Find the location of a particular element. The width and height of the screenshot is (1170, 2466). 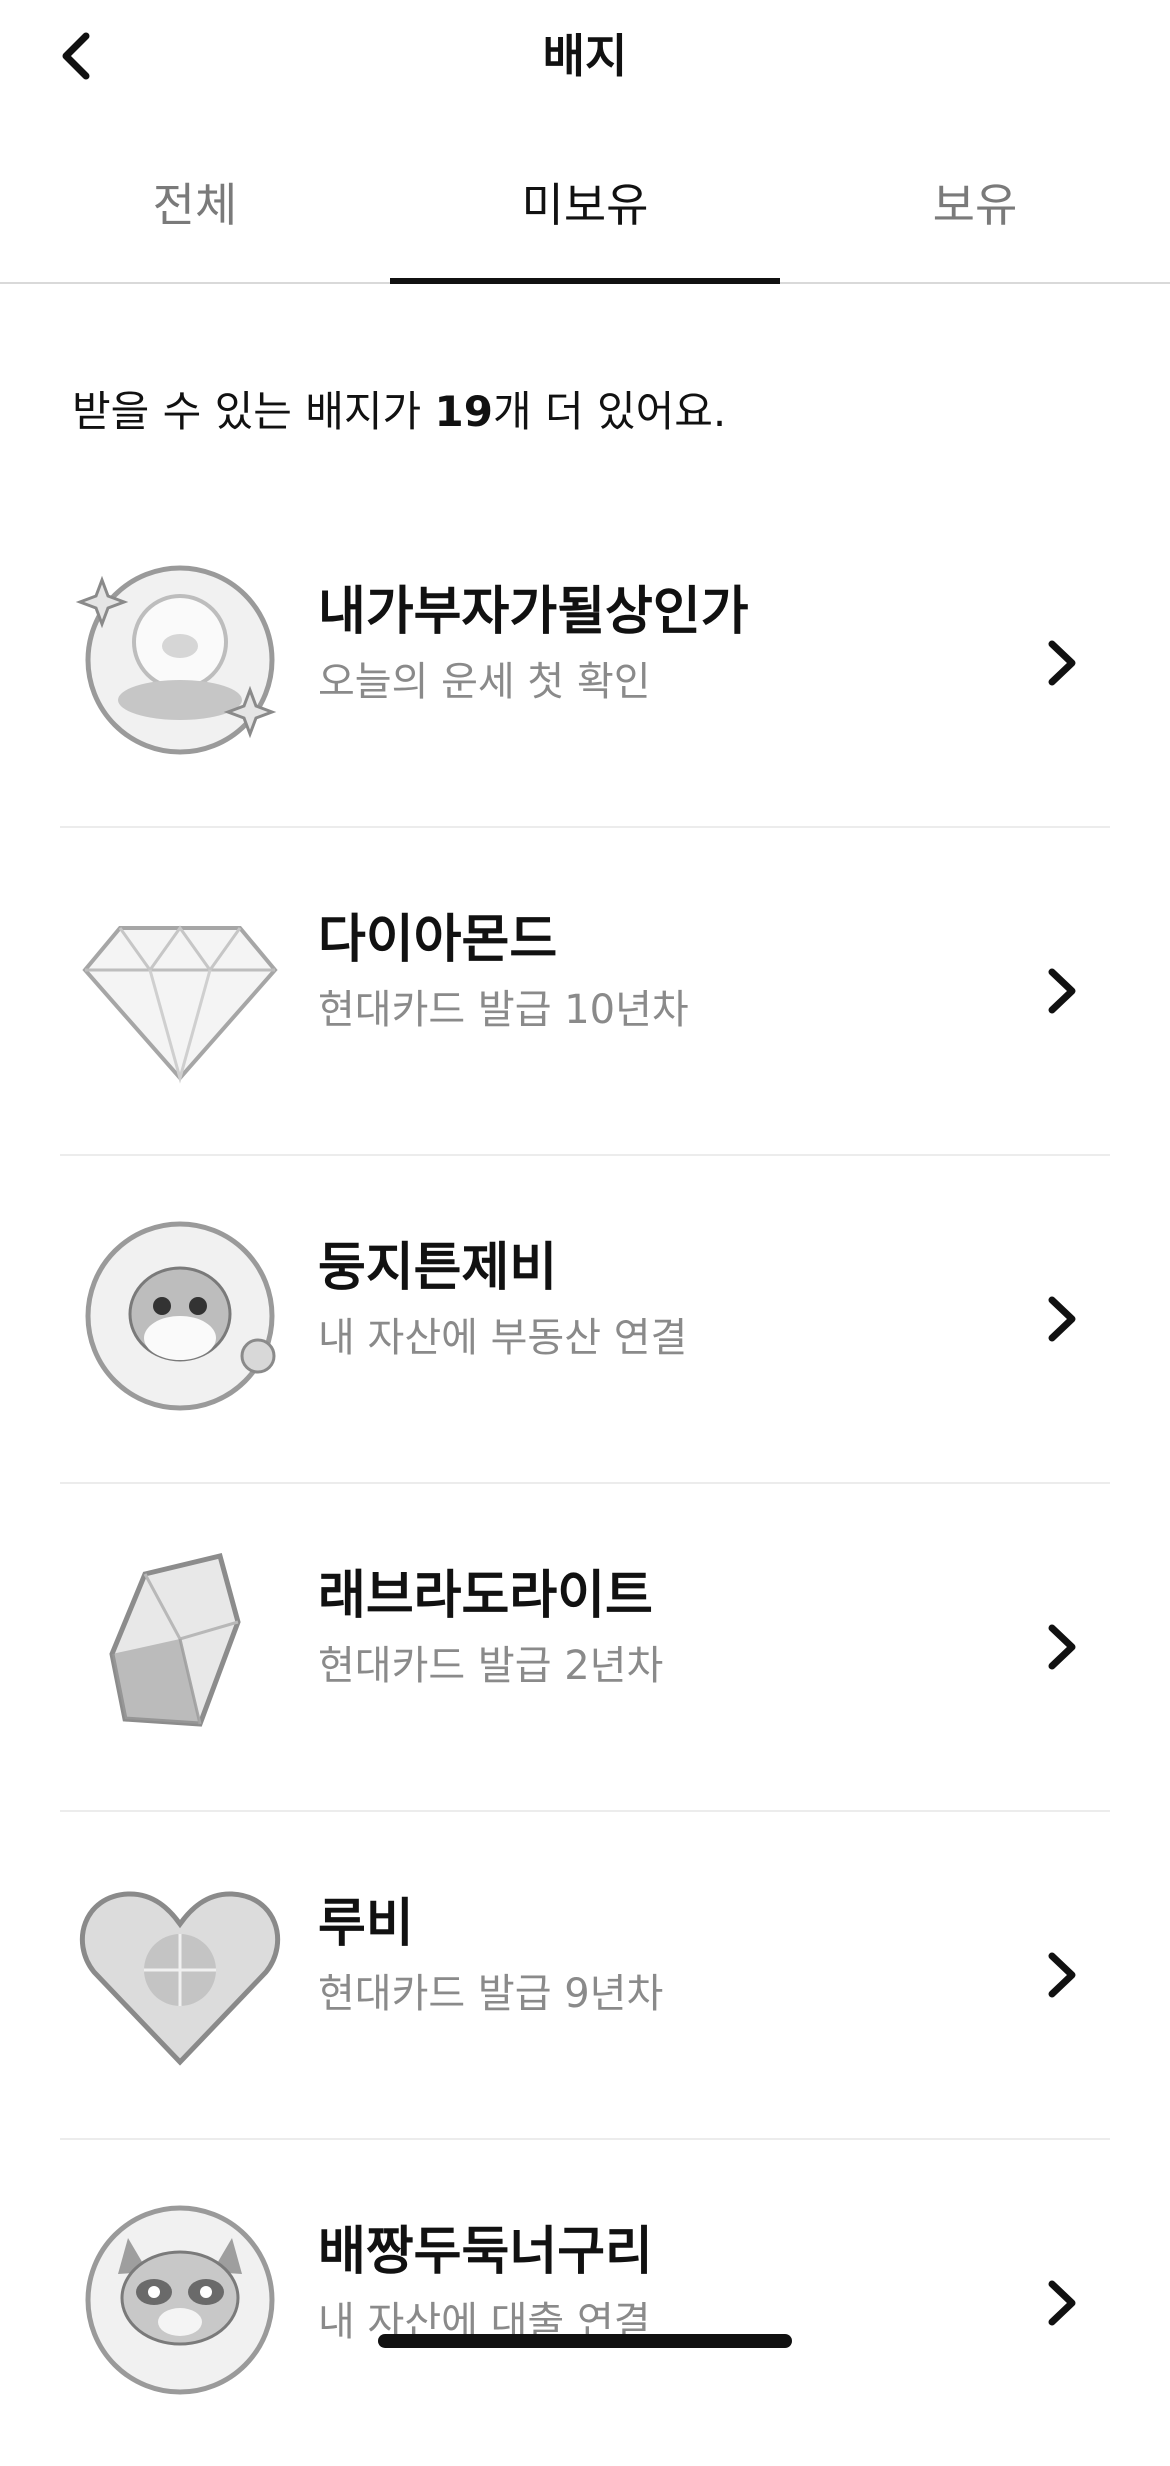

tab-bar: 전체 미보유 보유 is located at coordinates (585, 212).